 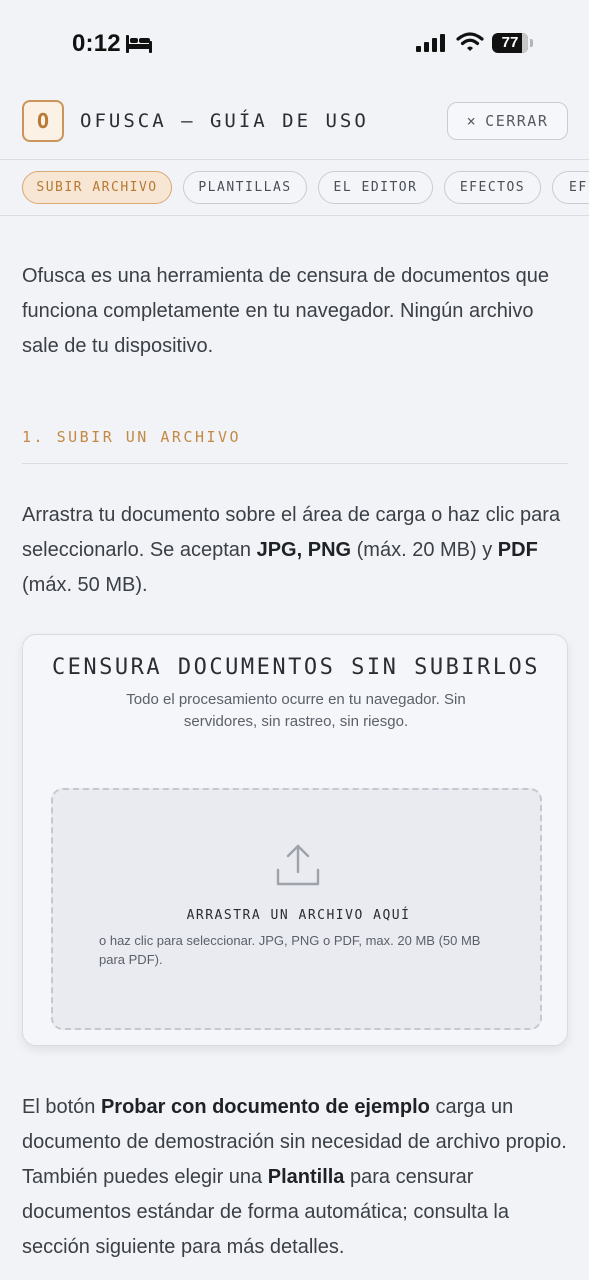 What do you see at coordinates (424, 550) in the screenshot?
I see `upload-text-c: (máx. 20 MB) y` at bounding box center [424, 550].